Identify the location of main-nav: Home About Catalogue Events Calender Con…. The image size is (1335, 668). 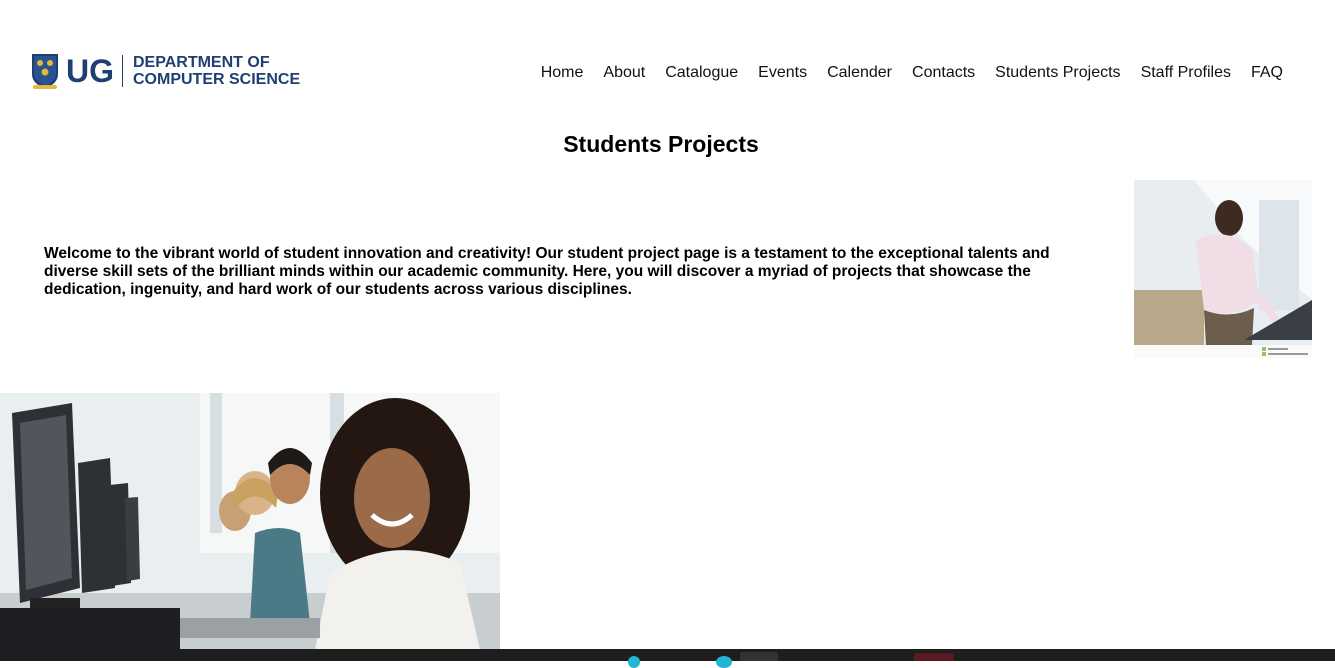
(912, 73).